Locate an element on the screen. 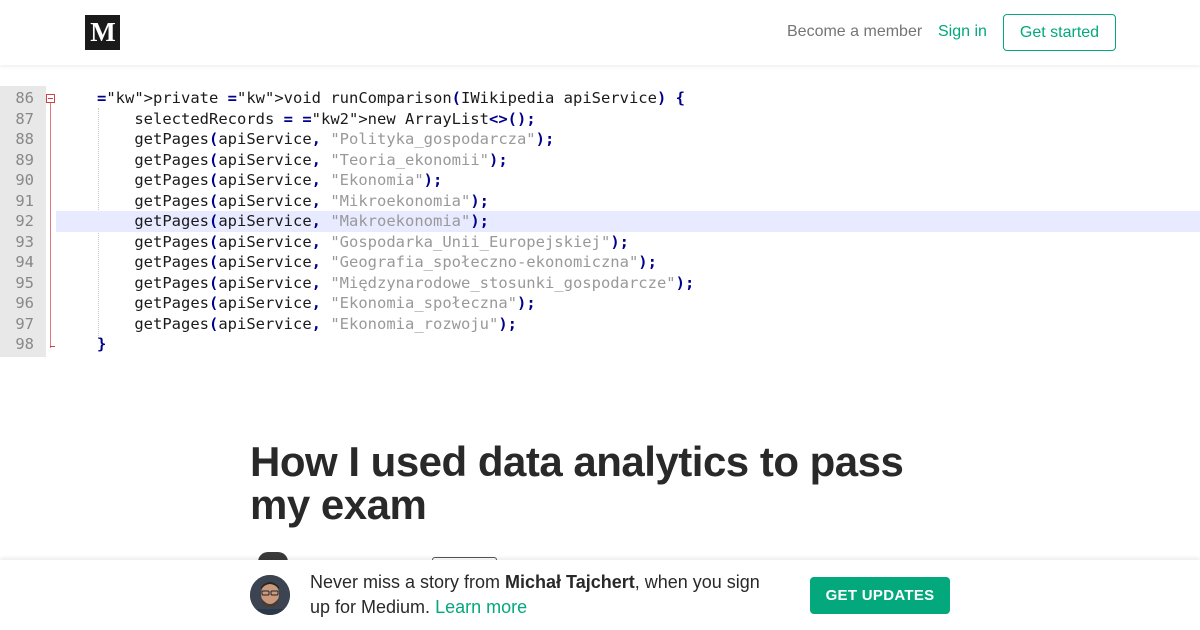 The height and width of the screenshot is (630, 1200). line-number: 91 is located at coordinates (24, 200).